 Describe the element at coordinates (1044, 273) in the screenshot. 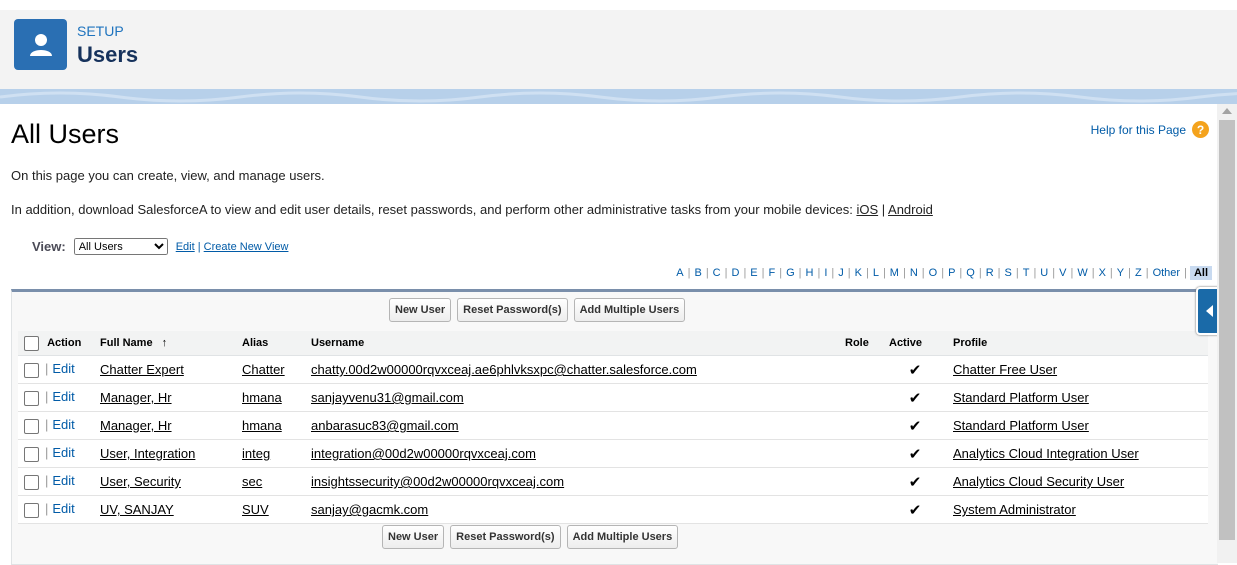

I see `alpha-filter-u: U` at that location.